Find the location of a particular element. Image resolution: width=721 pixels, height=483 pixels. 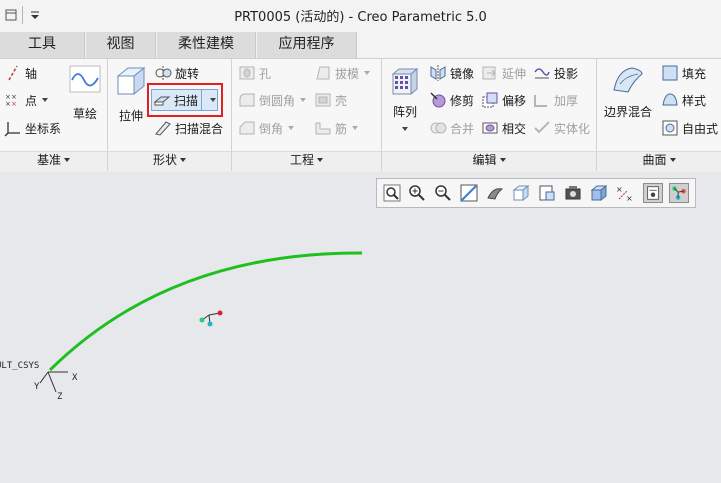

revolve-label: 旋转 is located at coordinates (187, 73).